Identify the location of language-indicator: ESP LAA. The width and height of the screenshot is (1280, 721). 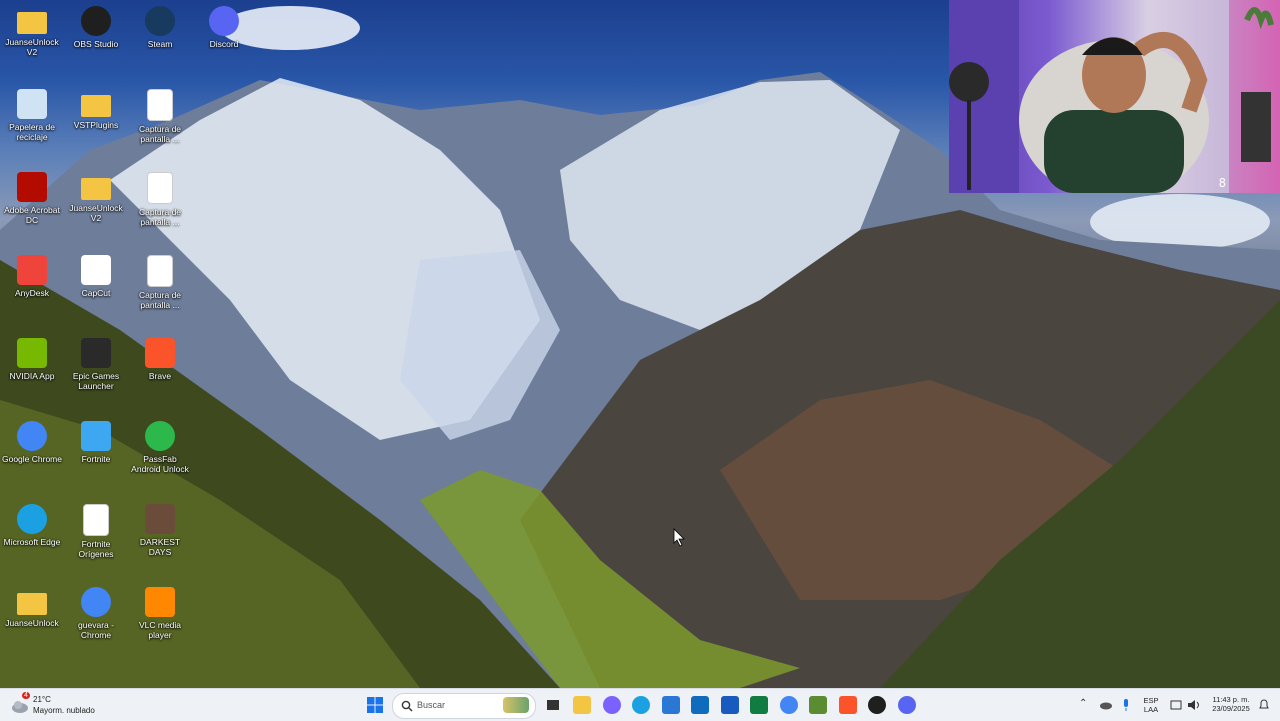
(1151, 705).